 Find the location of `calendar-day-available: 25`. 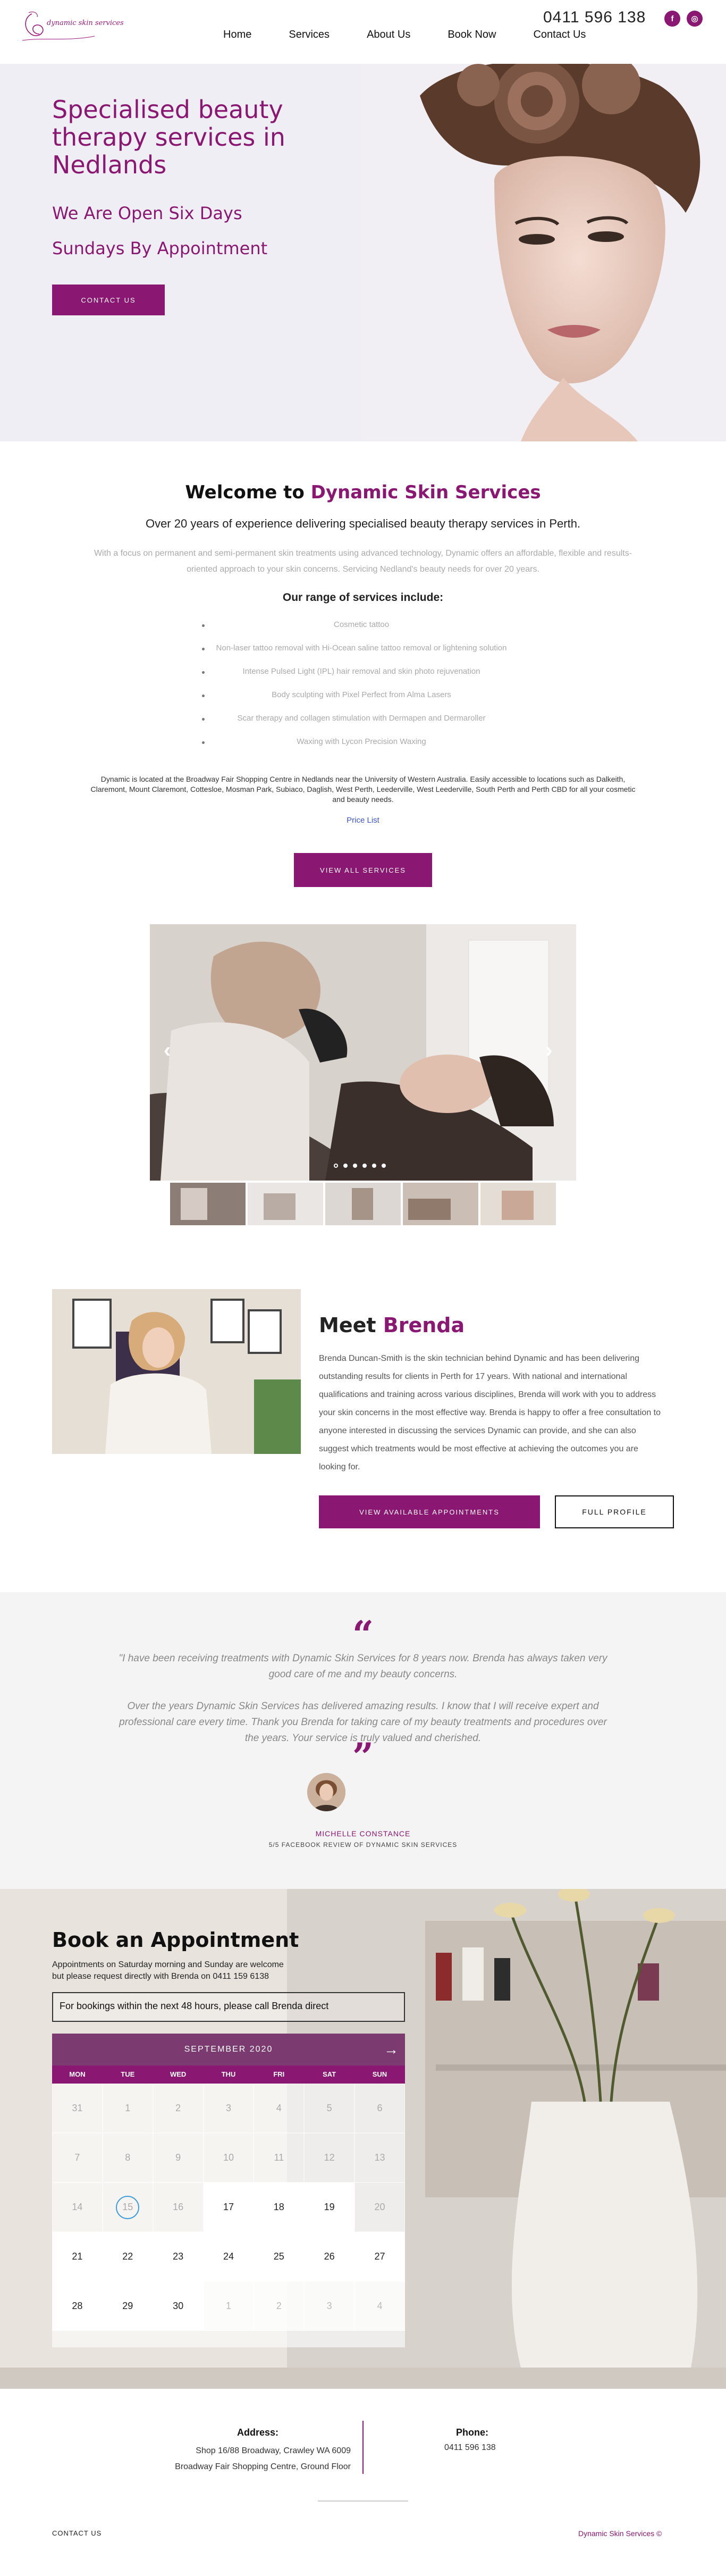

calendar-day-available: 25 is located at coordinates (279, 2256).